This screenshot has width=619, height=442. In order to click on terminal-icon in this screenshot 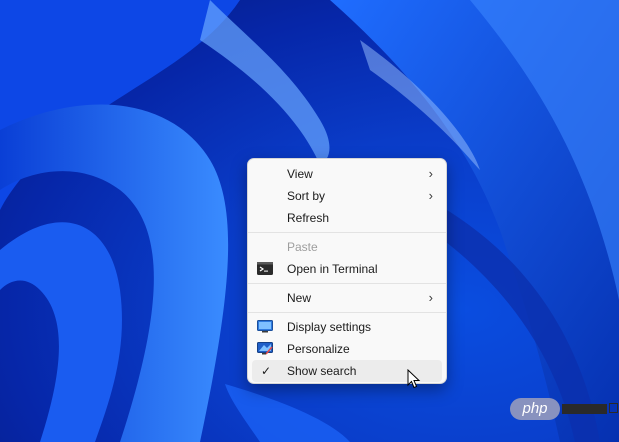, I will do `click(265, 268)`.